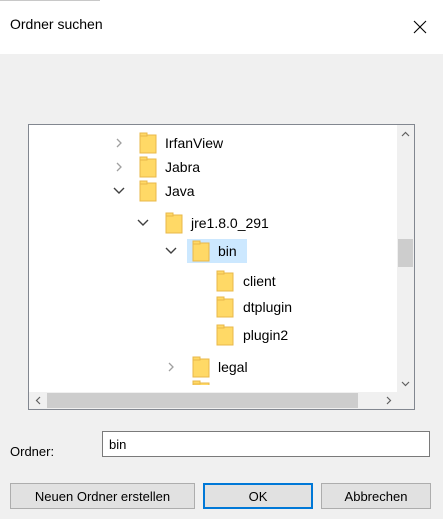 This screenshot has width=443, height=519. Describe the element at coordinates (180, 191) in the screenshot. I see `tree-item-label: Java` at that location.